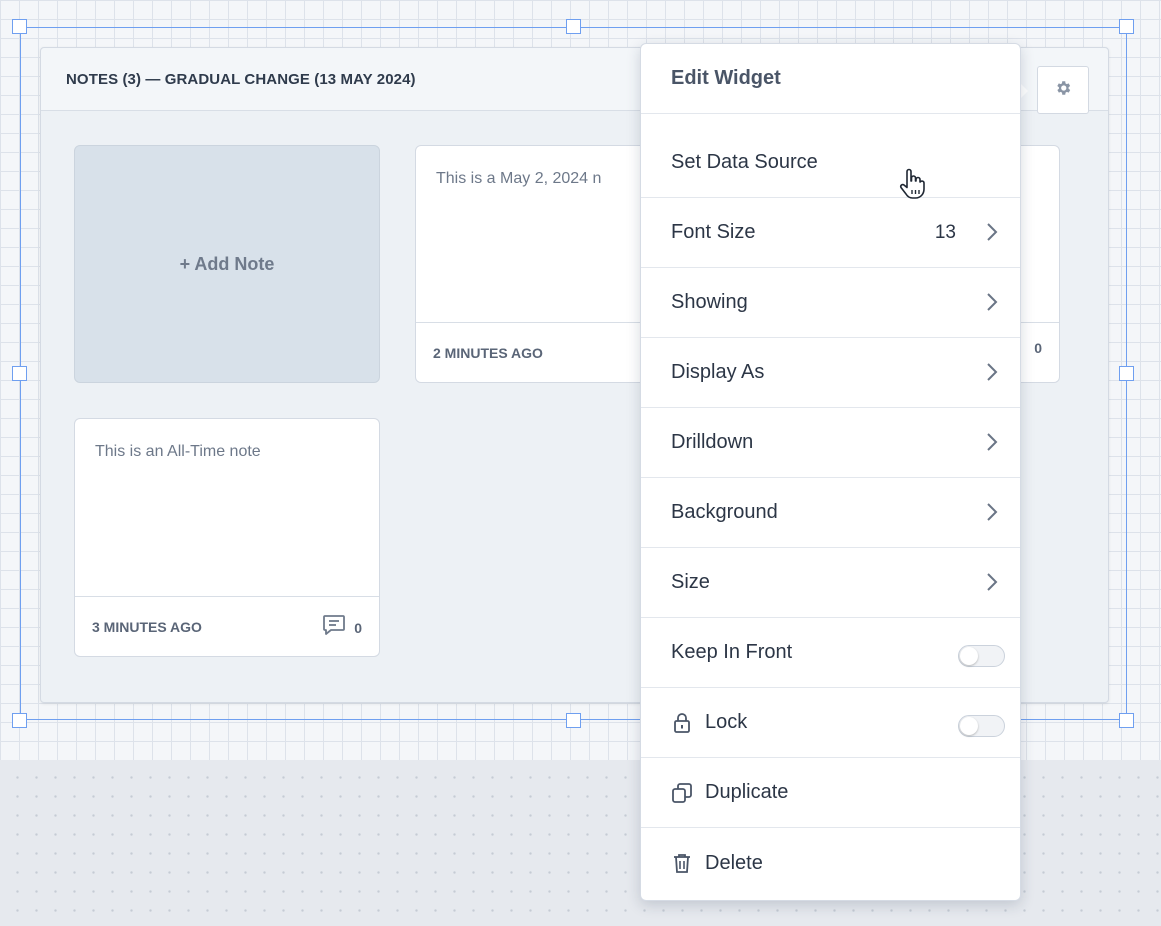 This screenshot has width=1161, height=926. I want to click on menu-item-label: Showing, so click(709, 302).